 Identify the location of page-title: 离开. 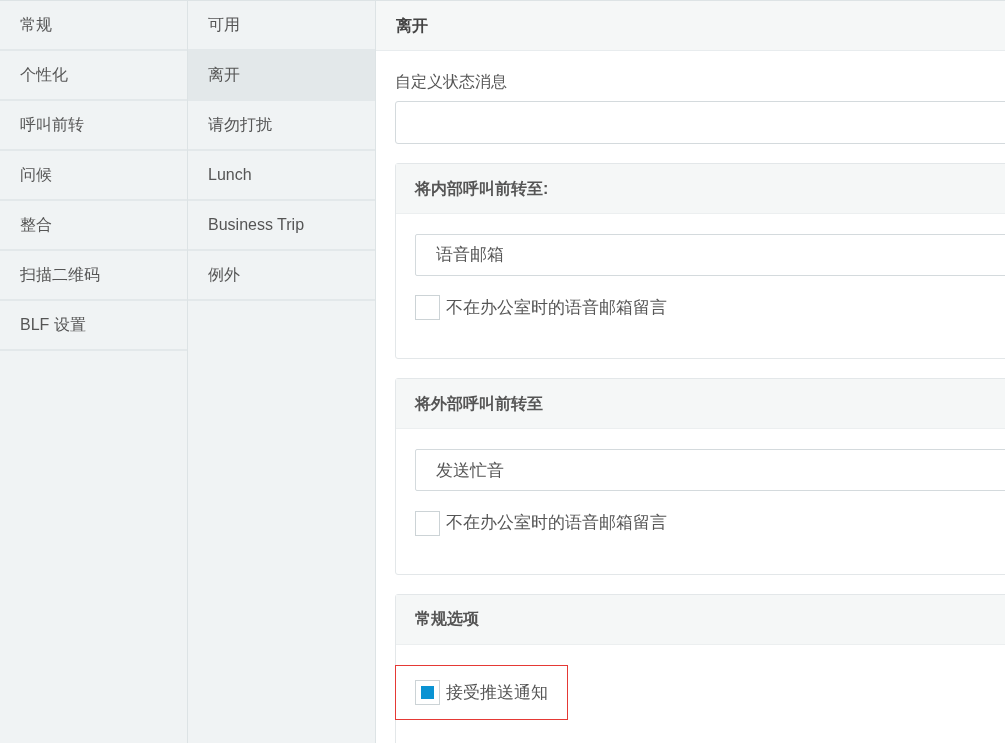
(412, 25).